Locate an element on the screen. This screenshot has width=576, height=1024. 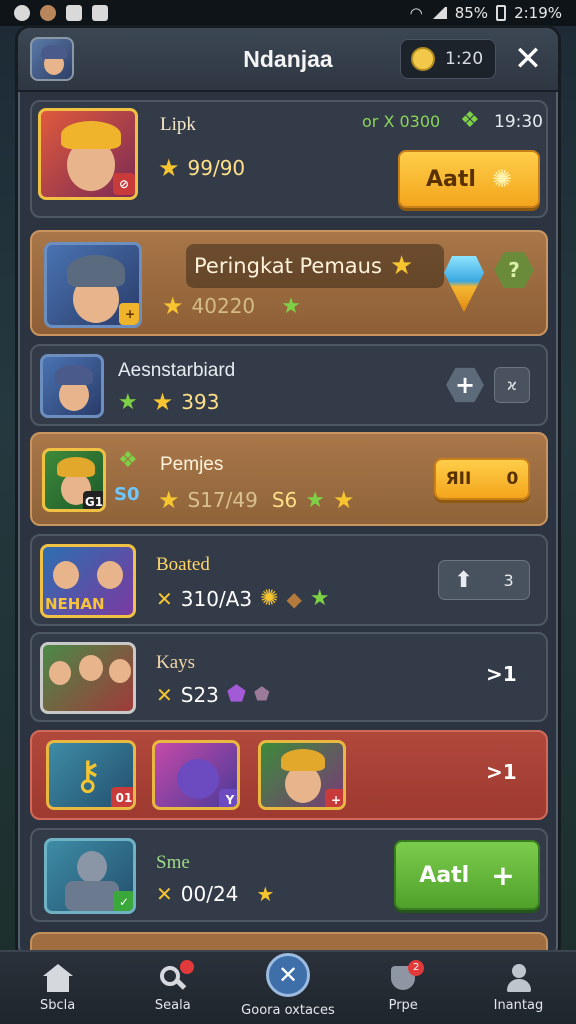
team-portrait is located at coordinates (88, 678).